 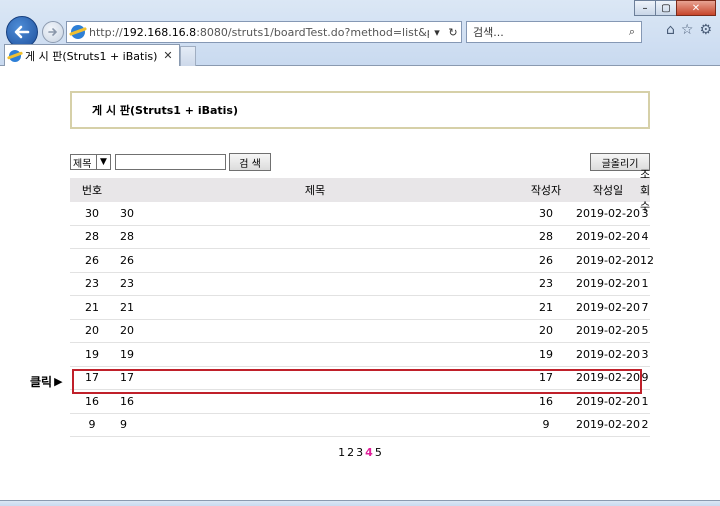 I want to click on table-row: 9 9 9 2019-02-20 2, so click(x=360, y=425).